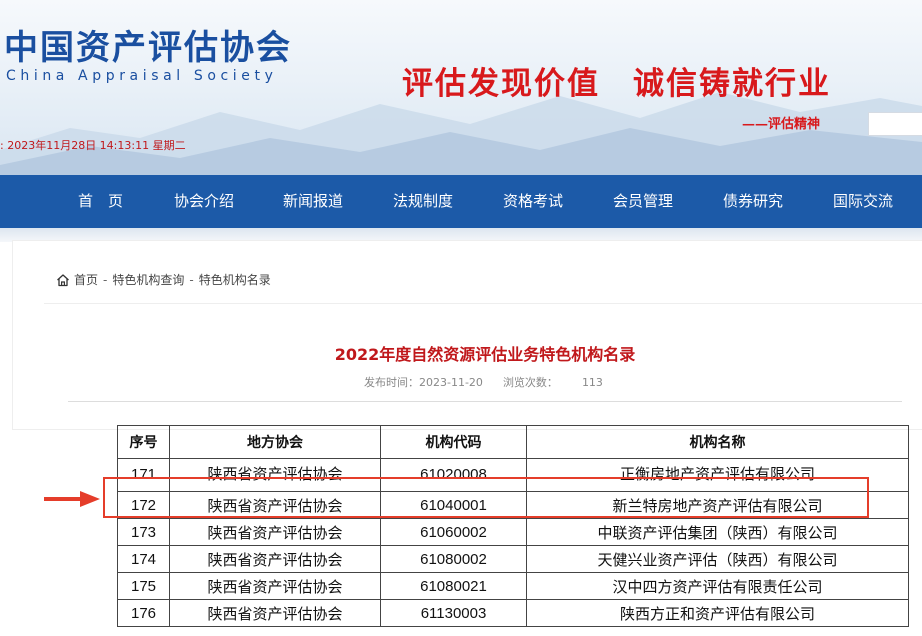 The height and width of the screenshot is (636, 922). Describe the element at coordinates (148, 44) in the screenshot. I see `logo-chinese: 中国资产评估协会` at that location.